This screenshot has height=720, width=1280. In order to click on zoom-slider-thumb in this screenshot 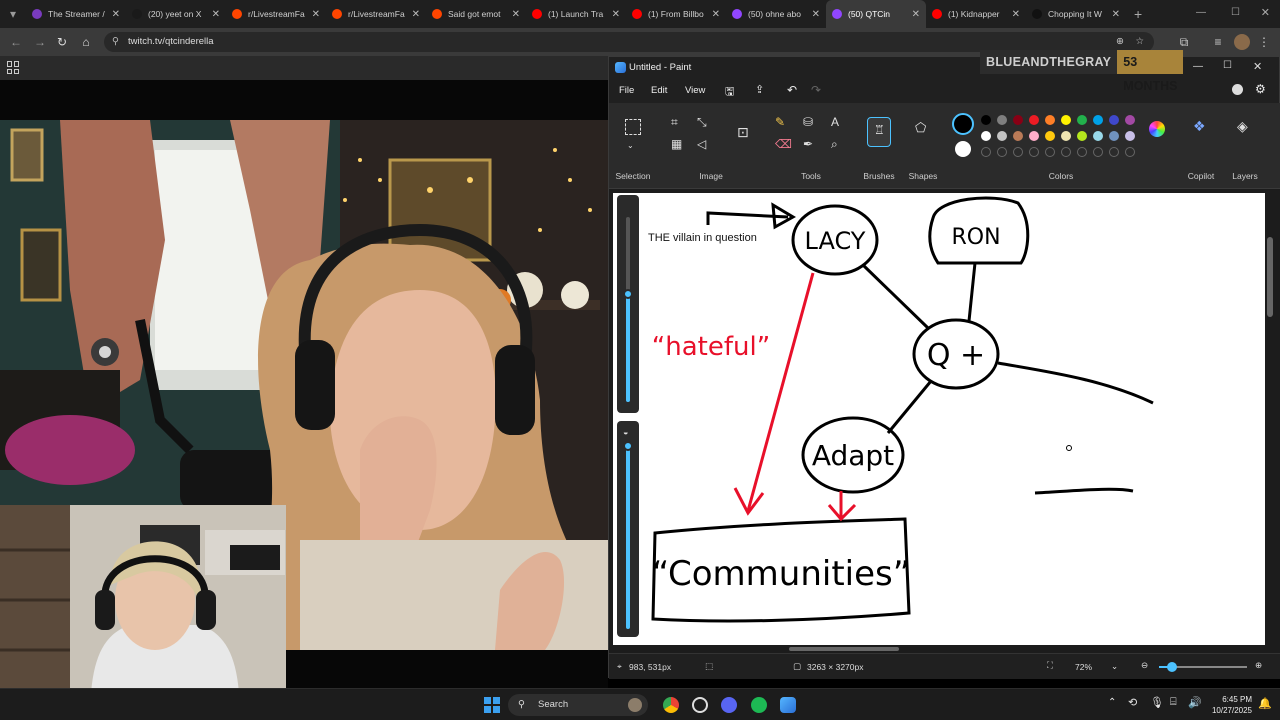, I will do `click(1172, 667)`.